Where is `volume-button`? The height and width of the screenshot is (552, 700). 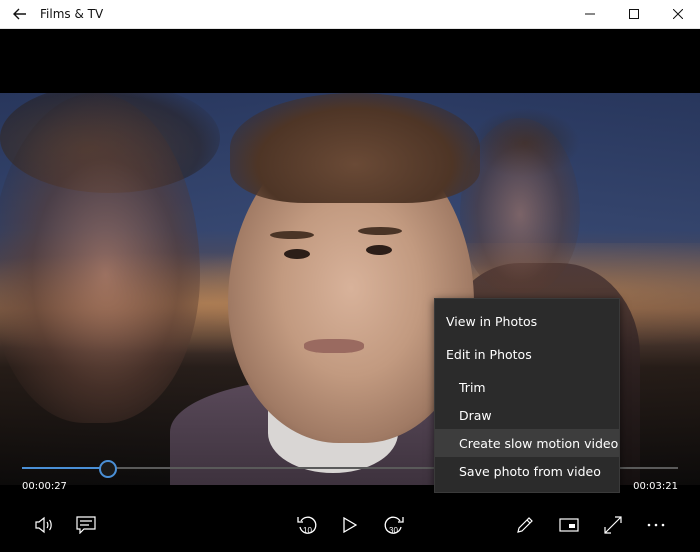
volume-button is located at coordinates (44, 525).